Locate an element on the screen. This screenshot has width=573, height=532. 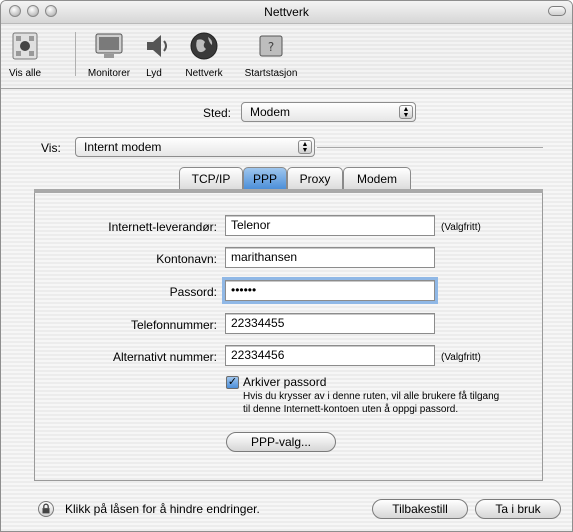
tab-label: Proxy is located at coordinates (315, 179).